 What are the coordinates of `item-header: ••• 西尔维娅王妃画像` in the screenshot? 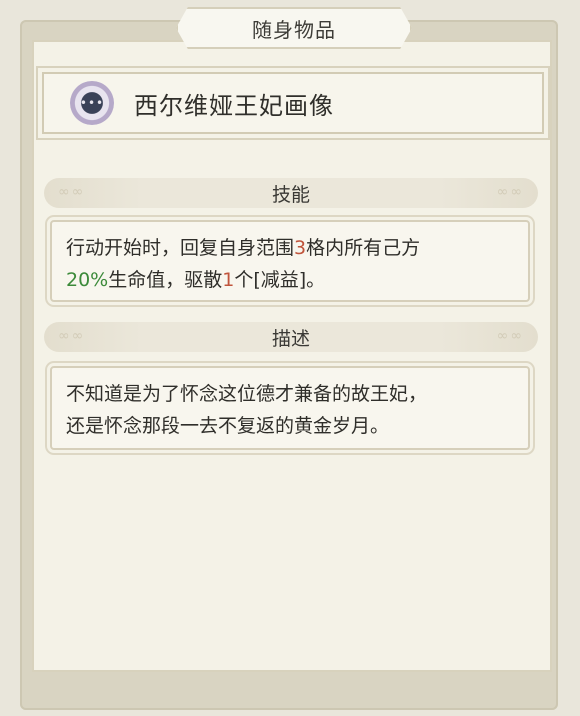 It's located at (293, 103).